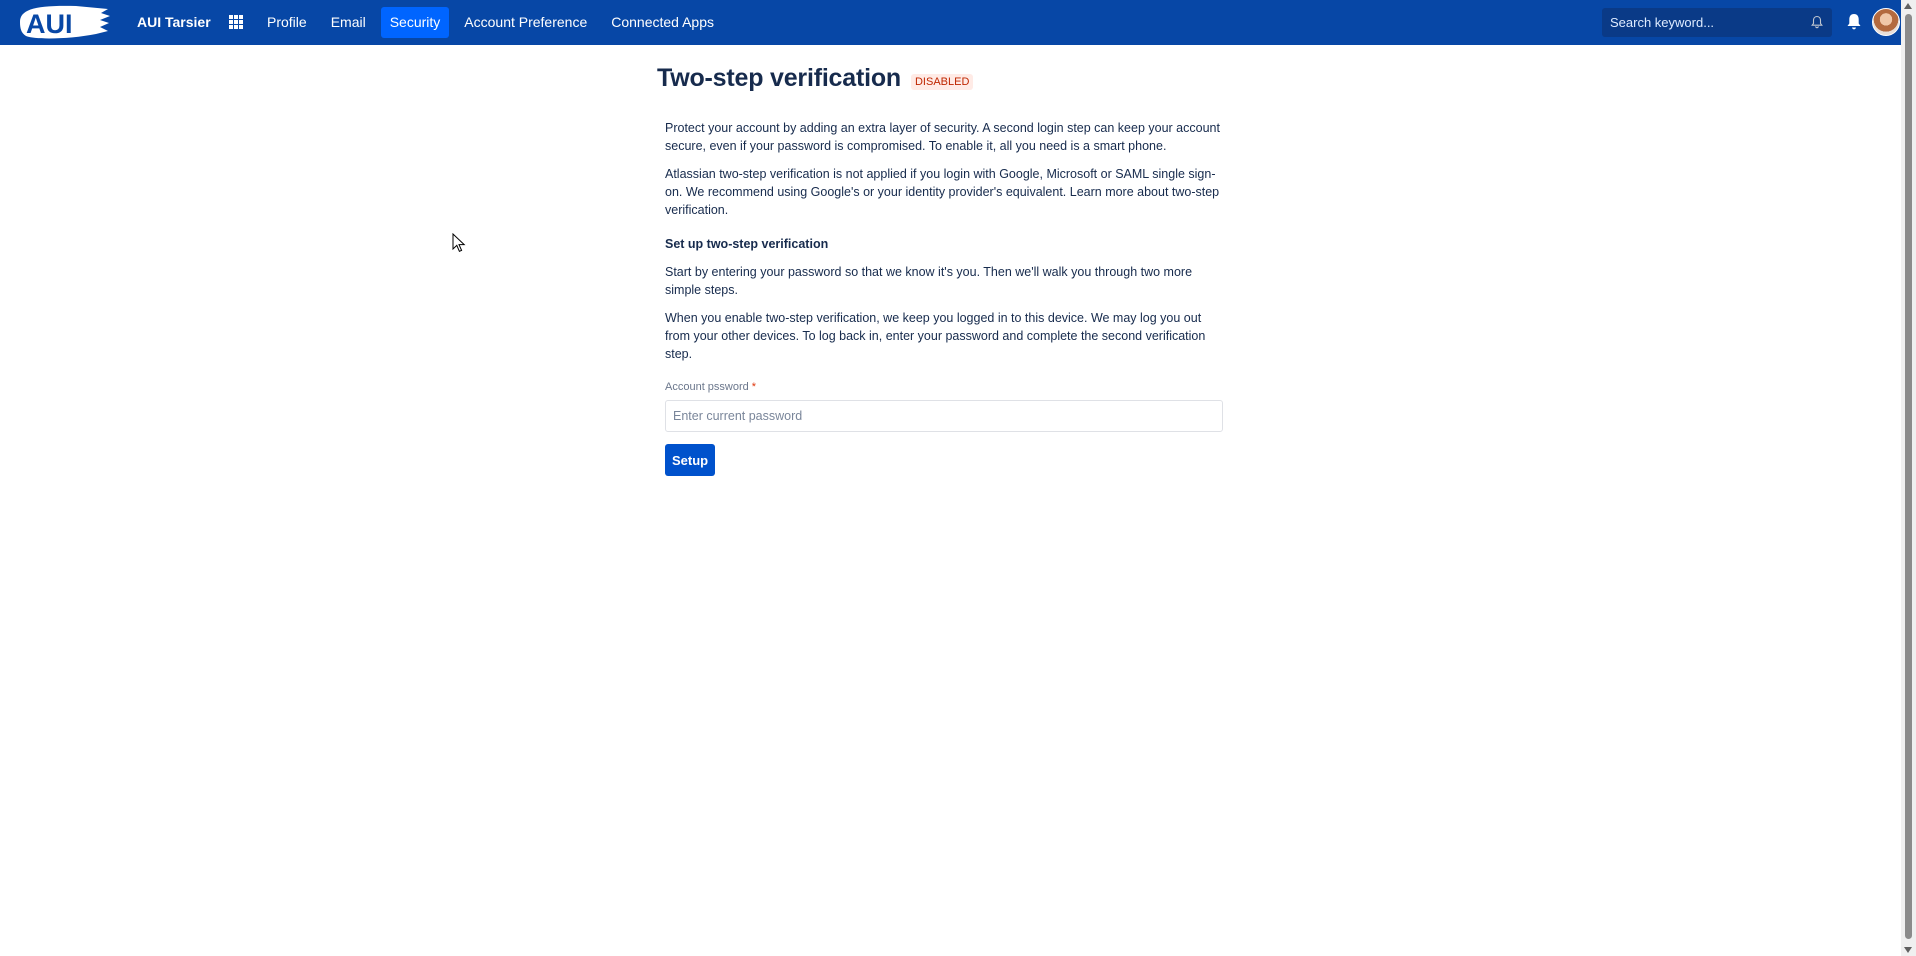 The height and width of the screenshot is (956, 1916). Describe the element at coordinates (1908, 6) in the screenshot. I see `scroll-up-arrow-icon` at that location.